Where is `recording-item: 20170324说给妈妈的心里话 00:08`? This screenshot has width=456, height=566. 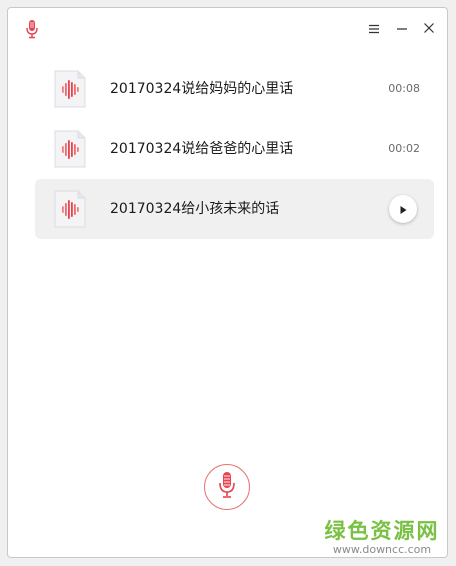 recording-item: 20170324说给妈妈的心里话 00:08 is located at coordinates (234, 89).